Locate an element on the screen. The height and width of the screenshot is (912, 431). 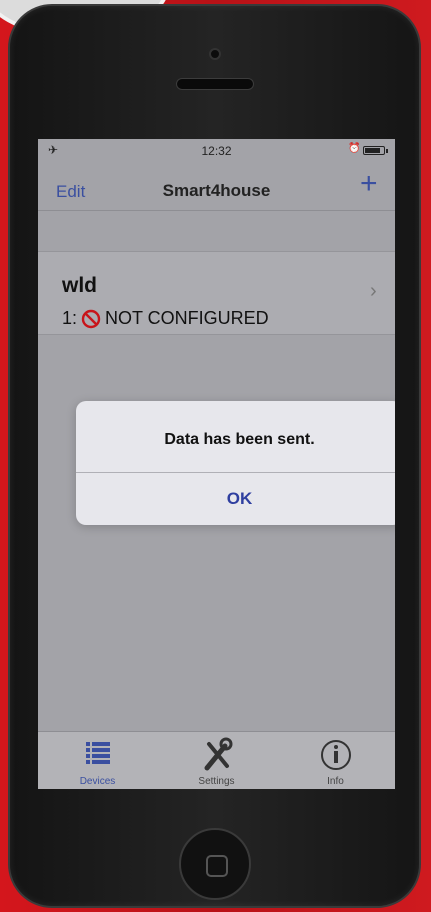
page-title: Smart4house is located at coordinates (216, 190).